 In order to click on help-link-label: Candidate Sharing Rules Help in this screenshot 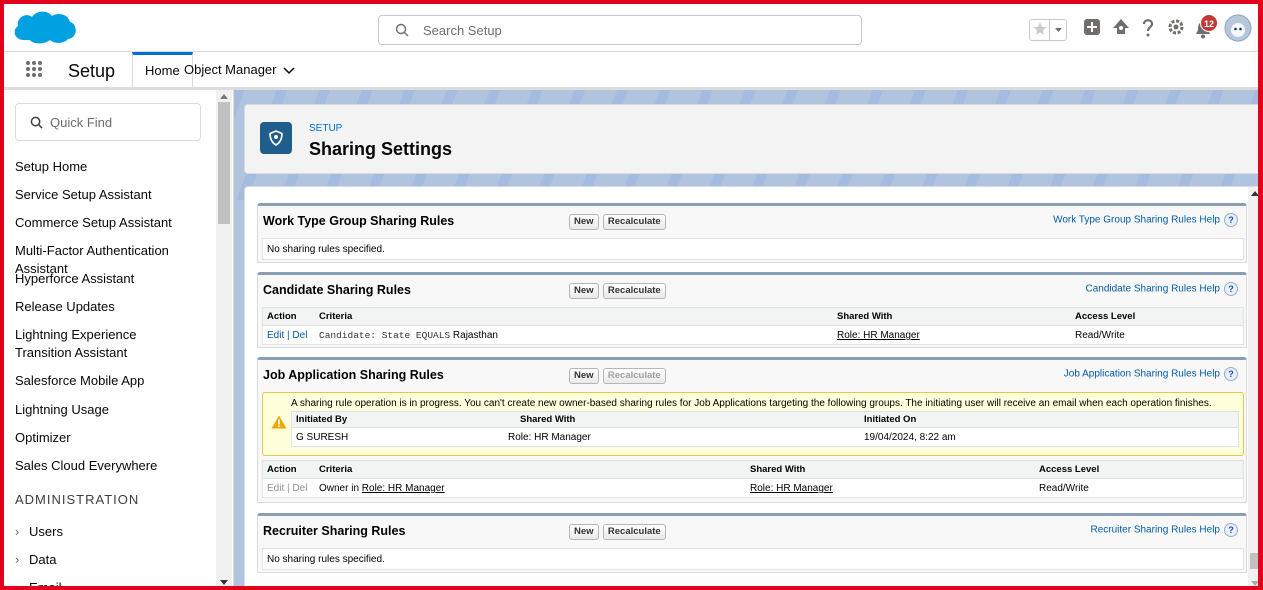, I will do `click(1152, 289)`.